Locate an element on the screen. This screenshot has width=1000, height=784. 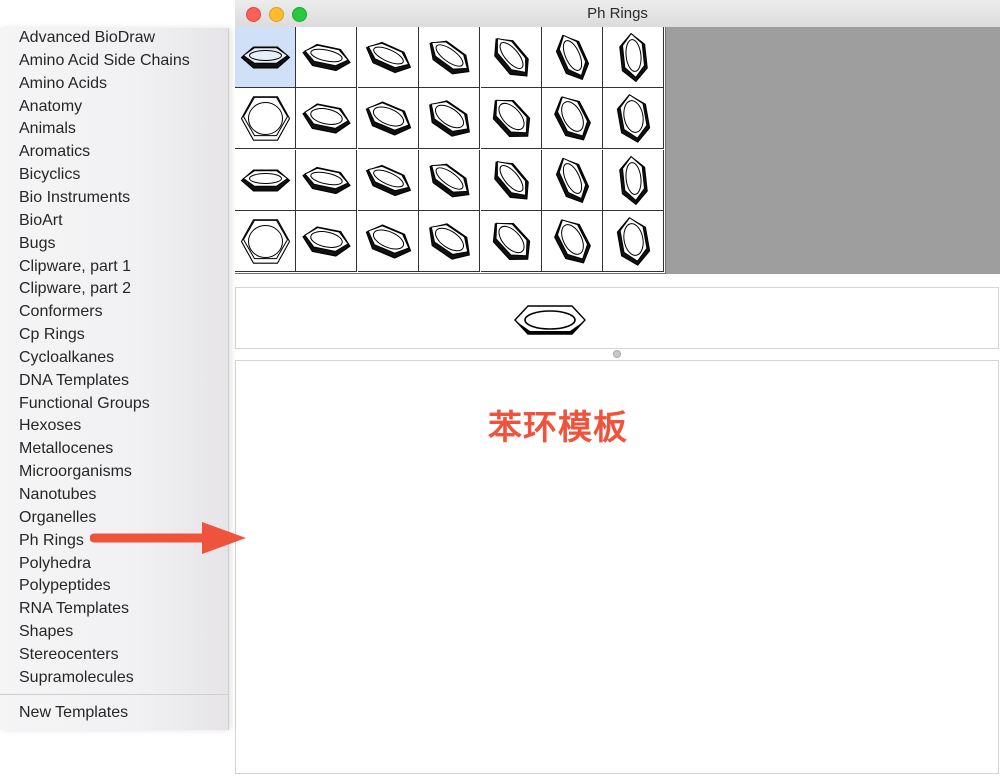
arrow-annotation-icon is located at coordinates (168, 538).